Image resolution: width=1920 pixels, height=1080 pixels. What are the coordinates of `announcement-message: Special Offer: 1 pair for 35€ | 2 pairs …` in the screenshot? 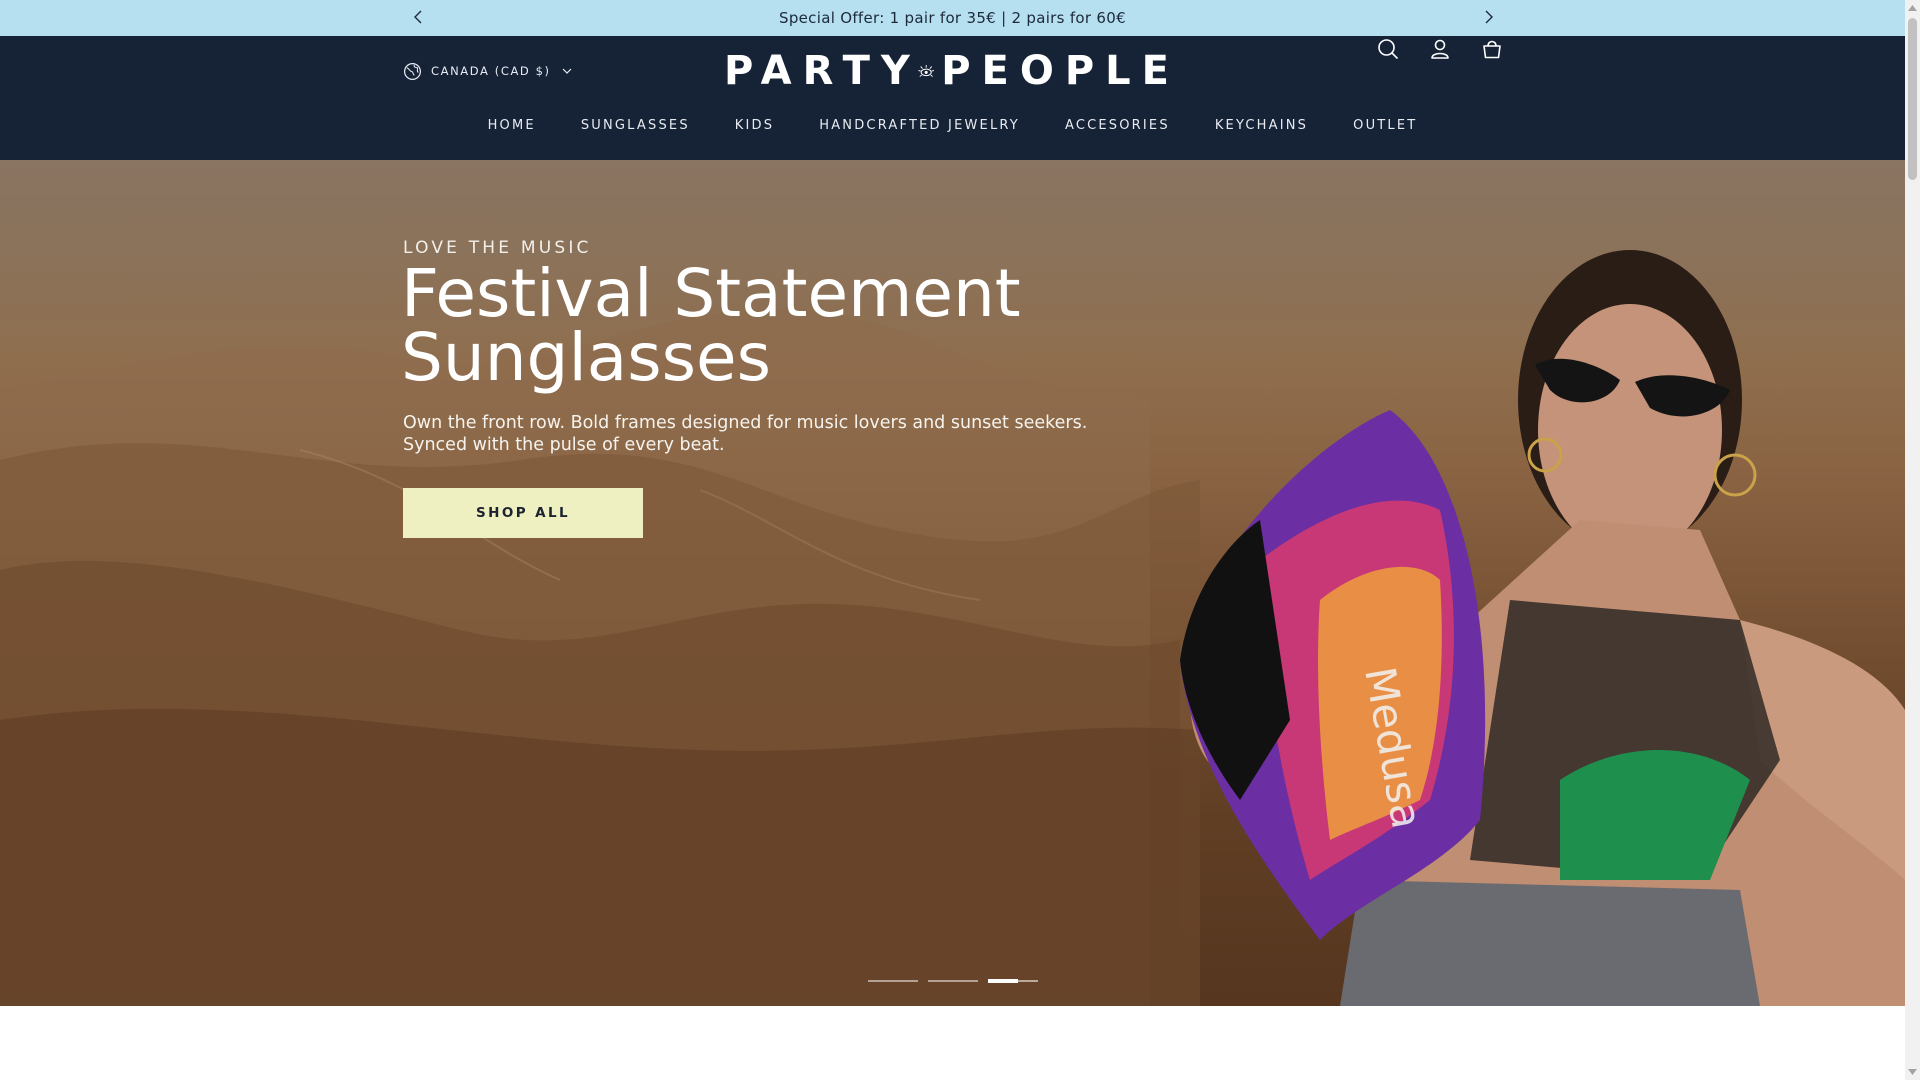 It's located at (952, 18).